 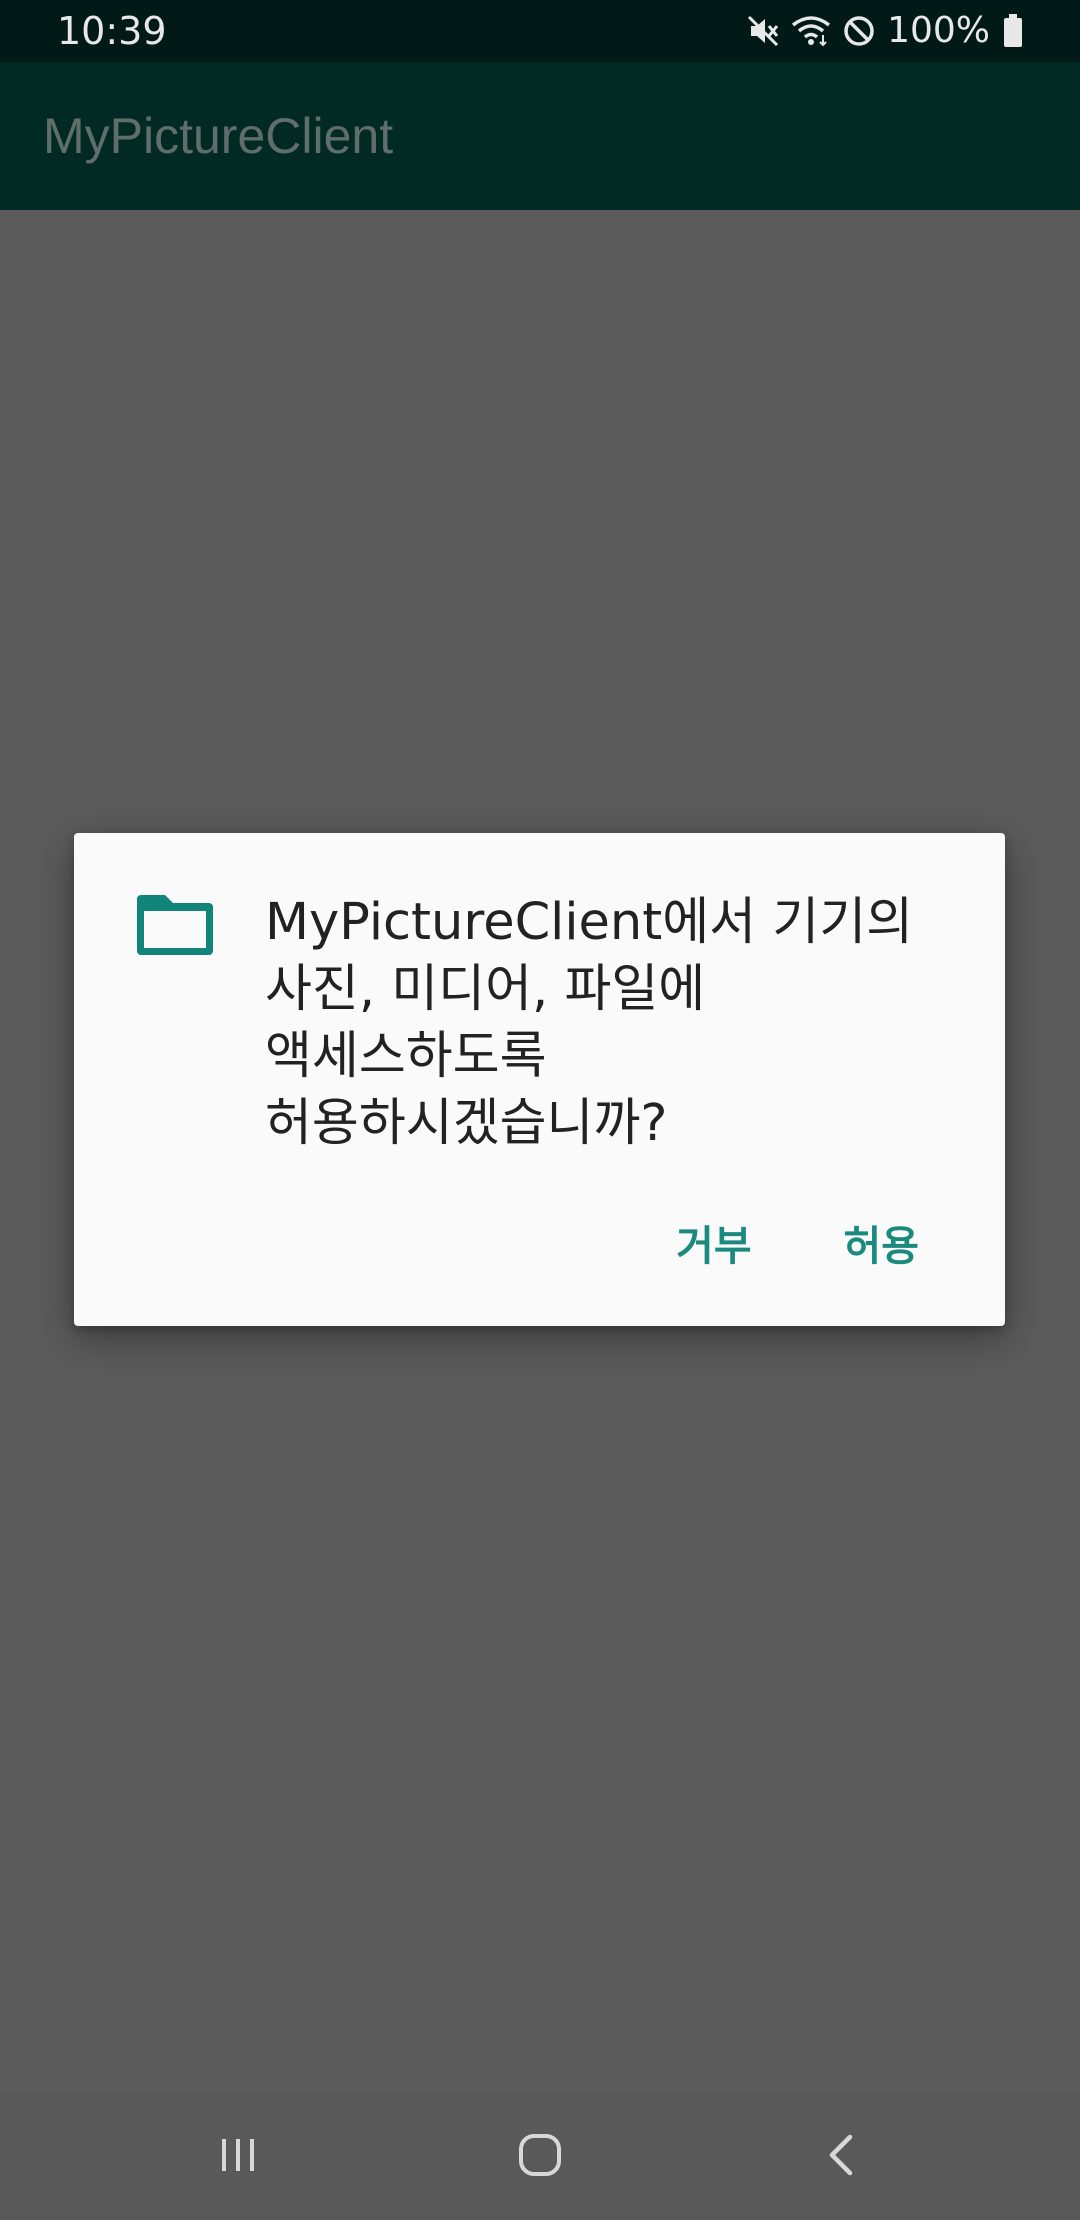 I want to click on app-title: MyPictureClient, so click(x=218, y=136).